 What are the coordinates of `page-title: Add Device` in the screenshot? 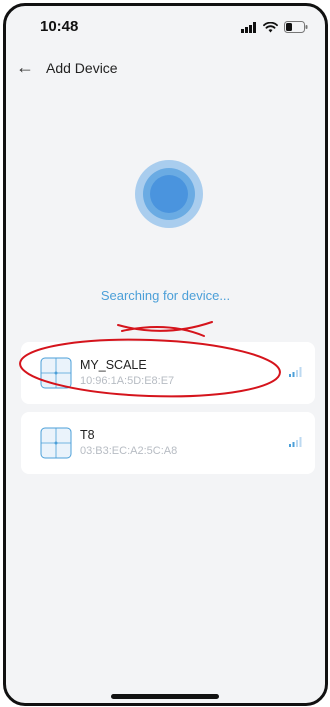 It's located at (82, 68).